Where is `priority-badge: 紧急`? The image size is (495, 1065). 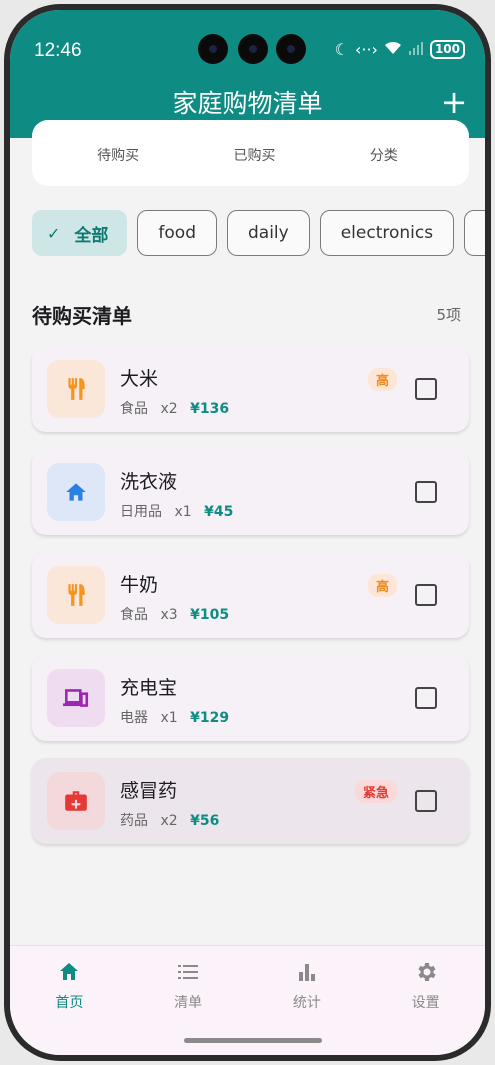 priority-badge: 紧急 is located at coordinates (375, 791).